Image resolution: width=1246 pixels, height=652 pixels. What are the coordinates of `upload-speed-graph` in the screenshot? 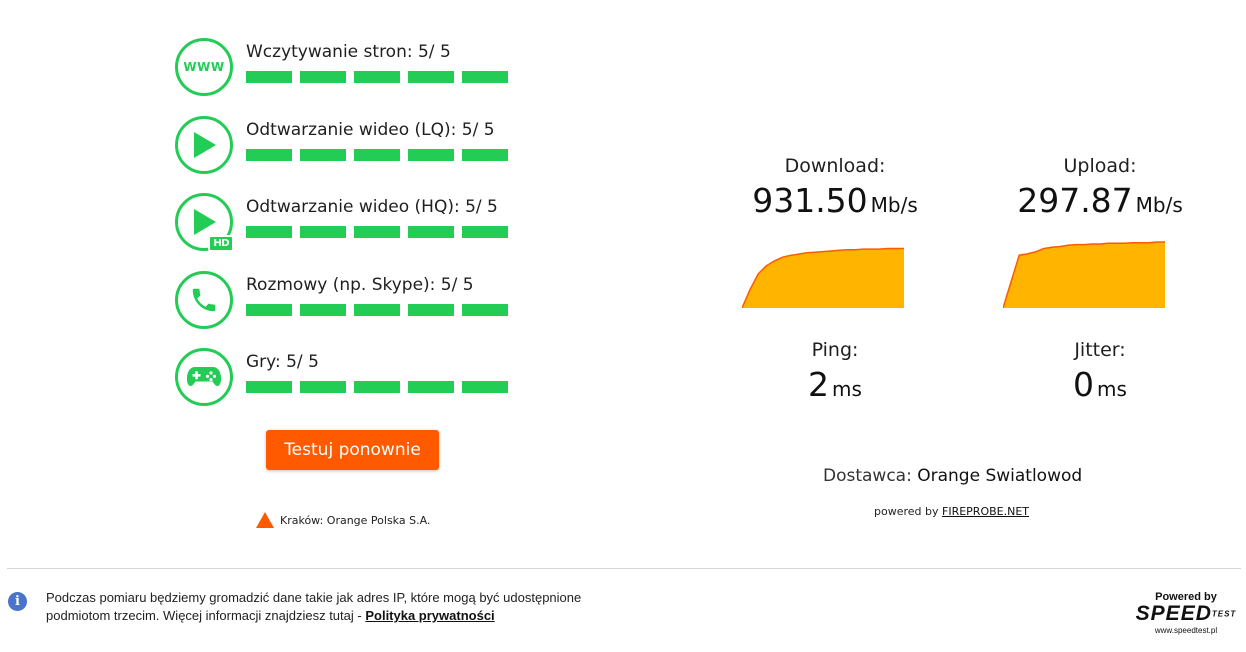 It's located at (1084, 274).